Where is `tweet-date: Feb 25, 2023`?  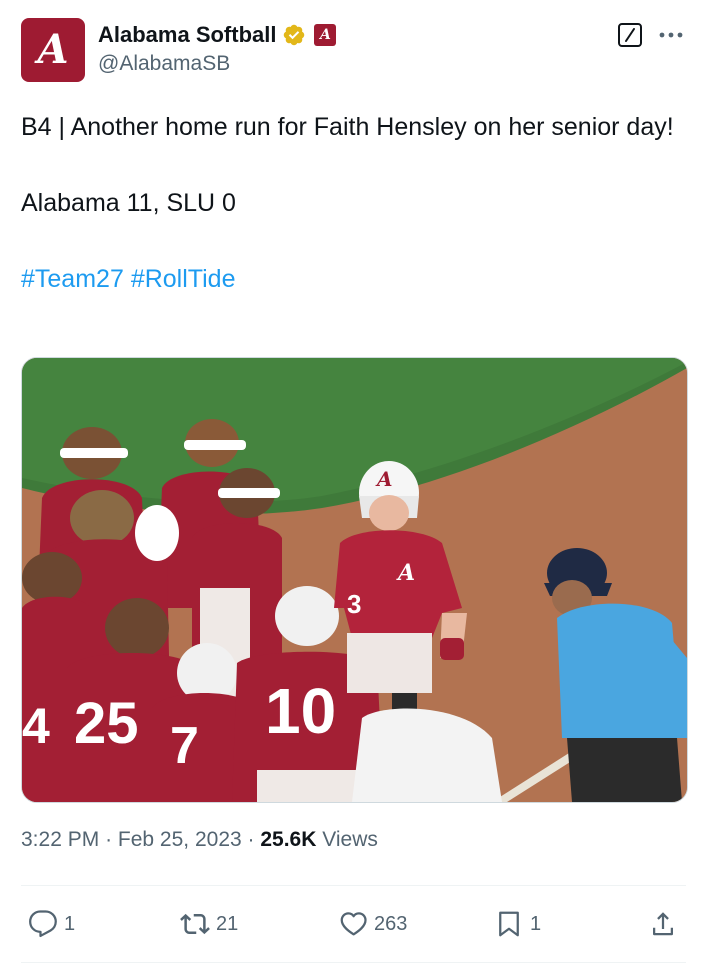
tweet-date: Feb 25, 2023 is located at coordinates (180, 839).